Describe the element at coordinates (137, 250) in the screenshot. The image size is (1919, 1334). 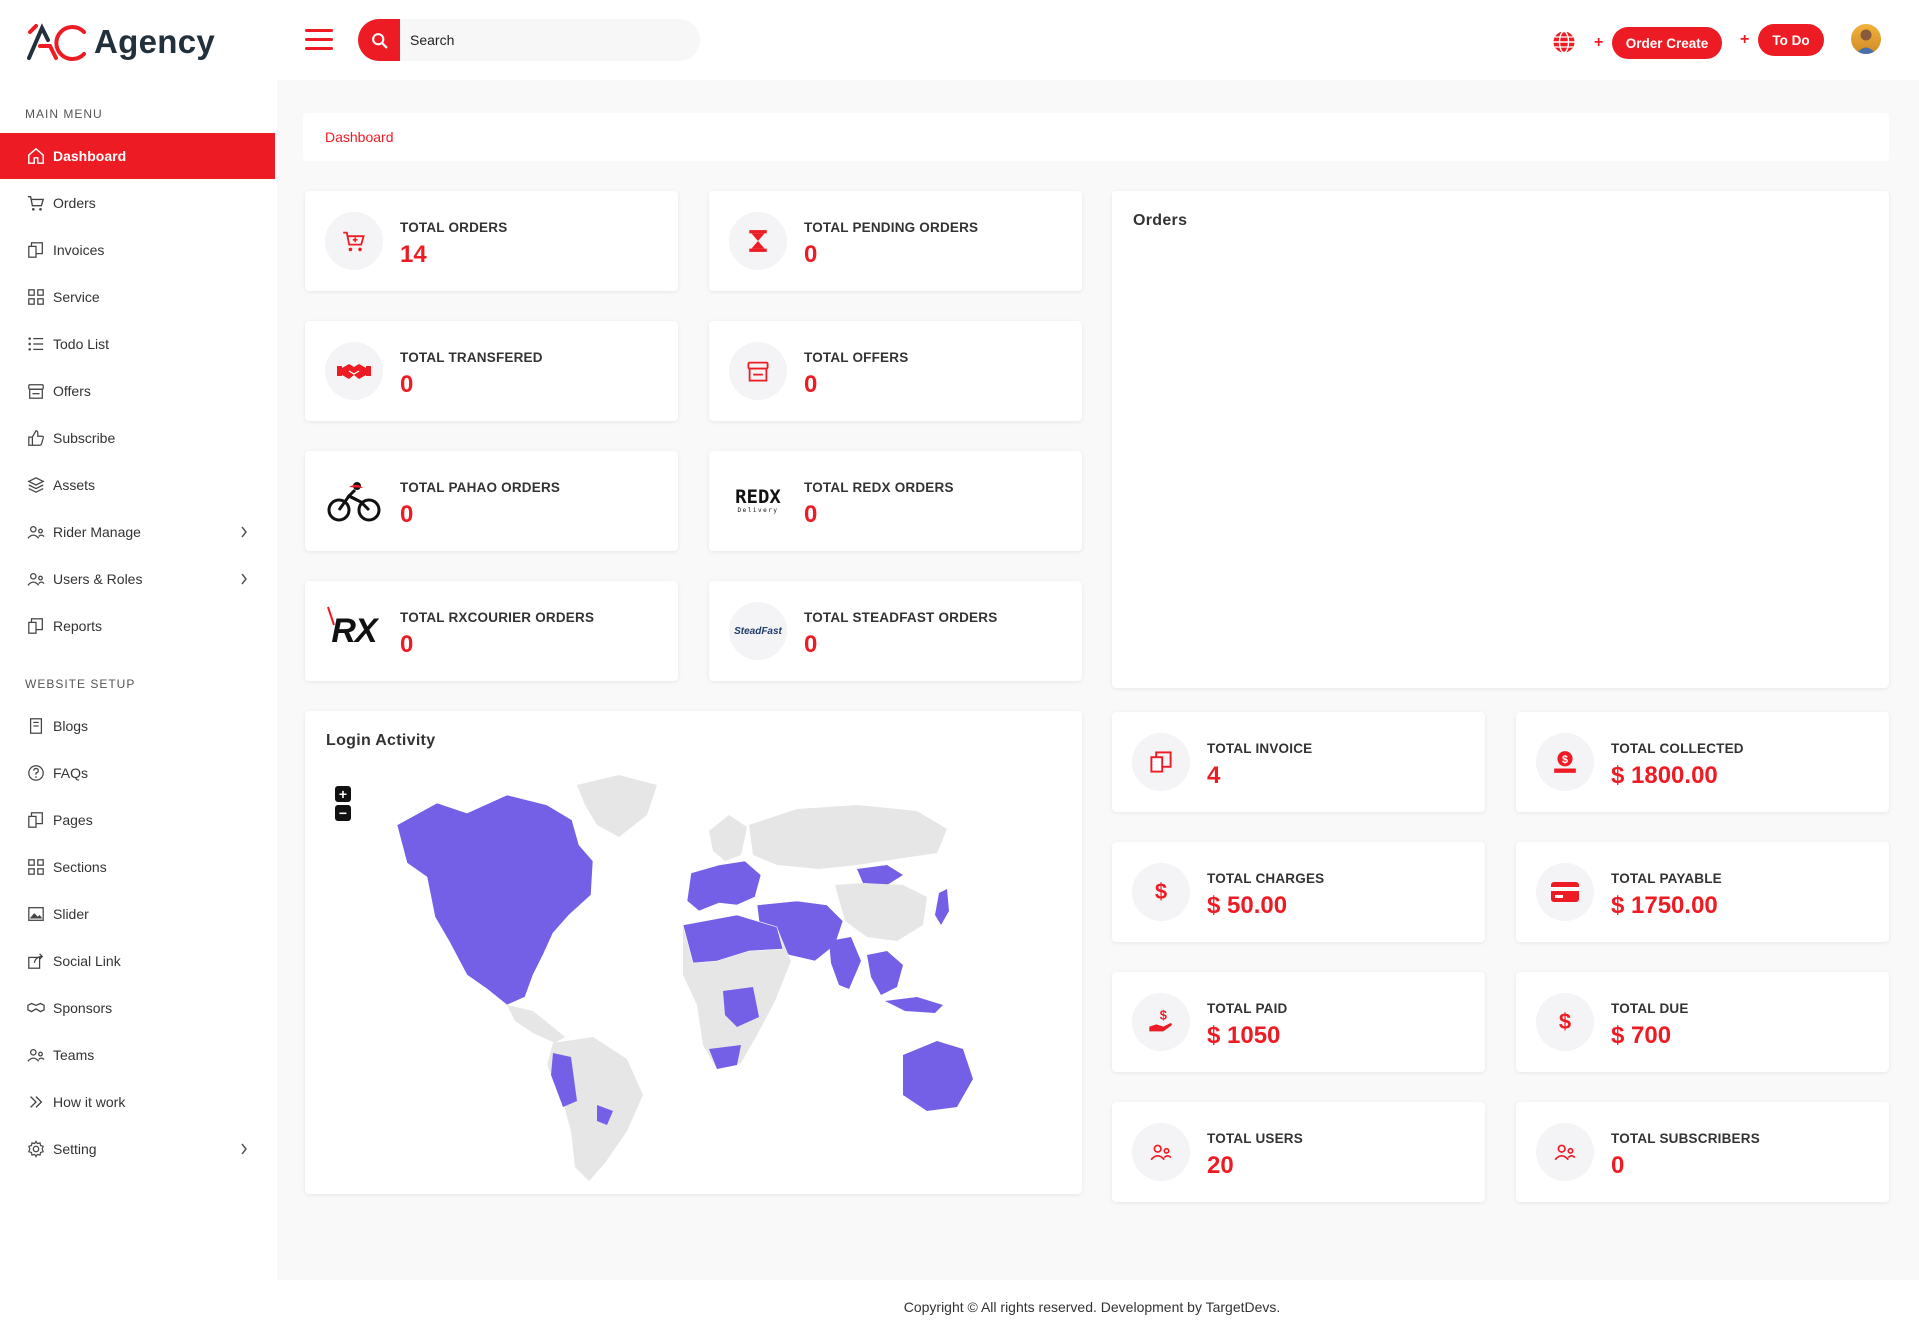
I see `sidebar-item-invoices: Invoices` at that location.